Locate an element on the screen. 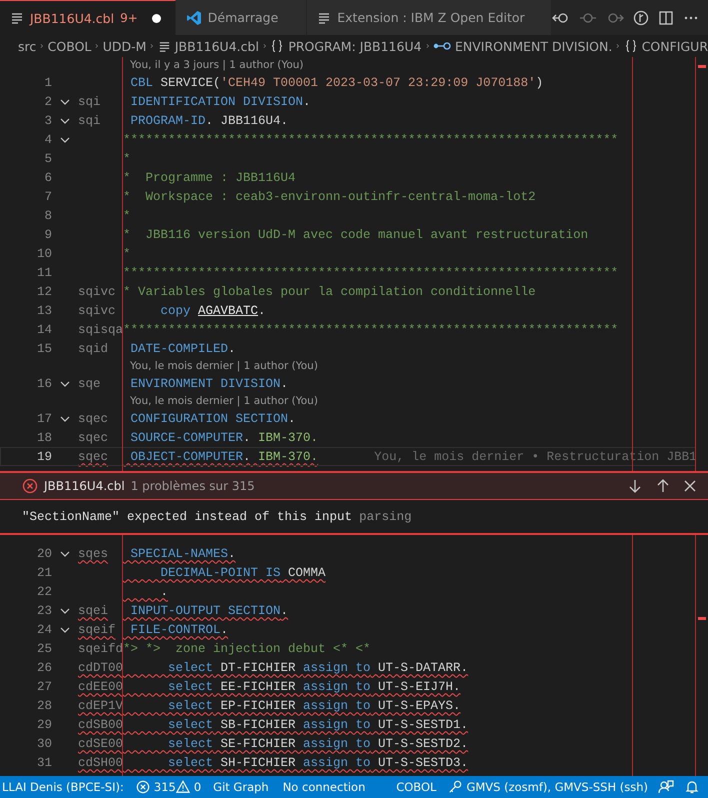  editor-tab: Démarrage is located at coordinates (242, 17).